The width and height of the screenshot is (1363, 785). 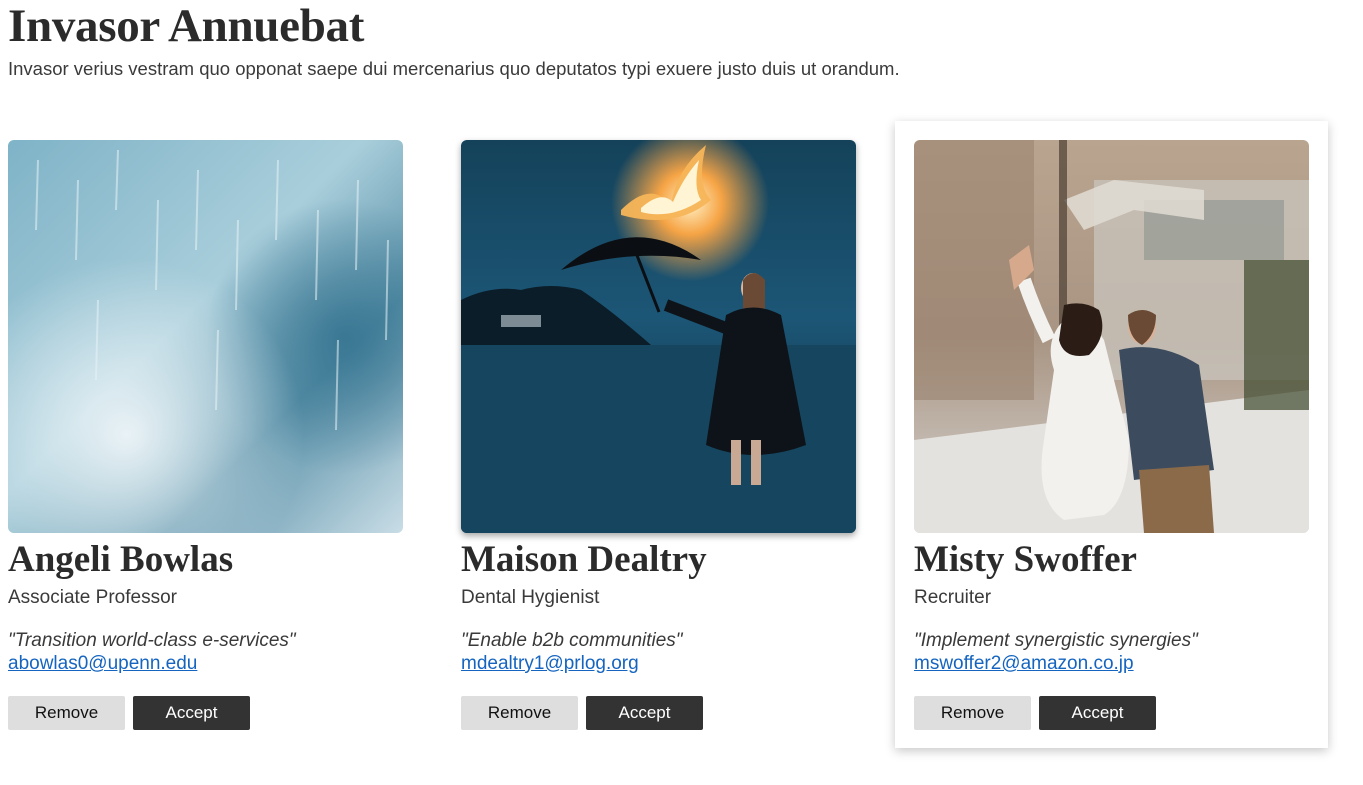 I want to click on profile-name: Misty Swoffer, so click(x=1025, y=559).